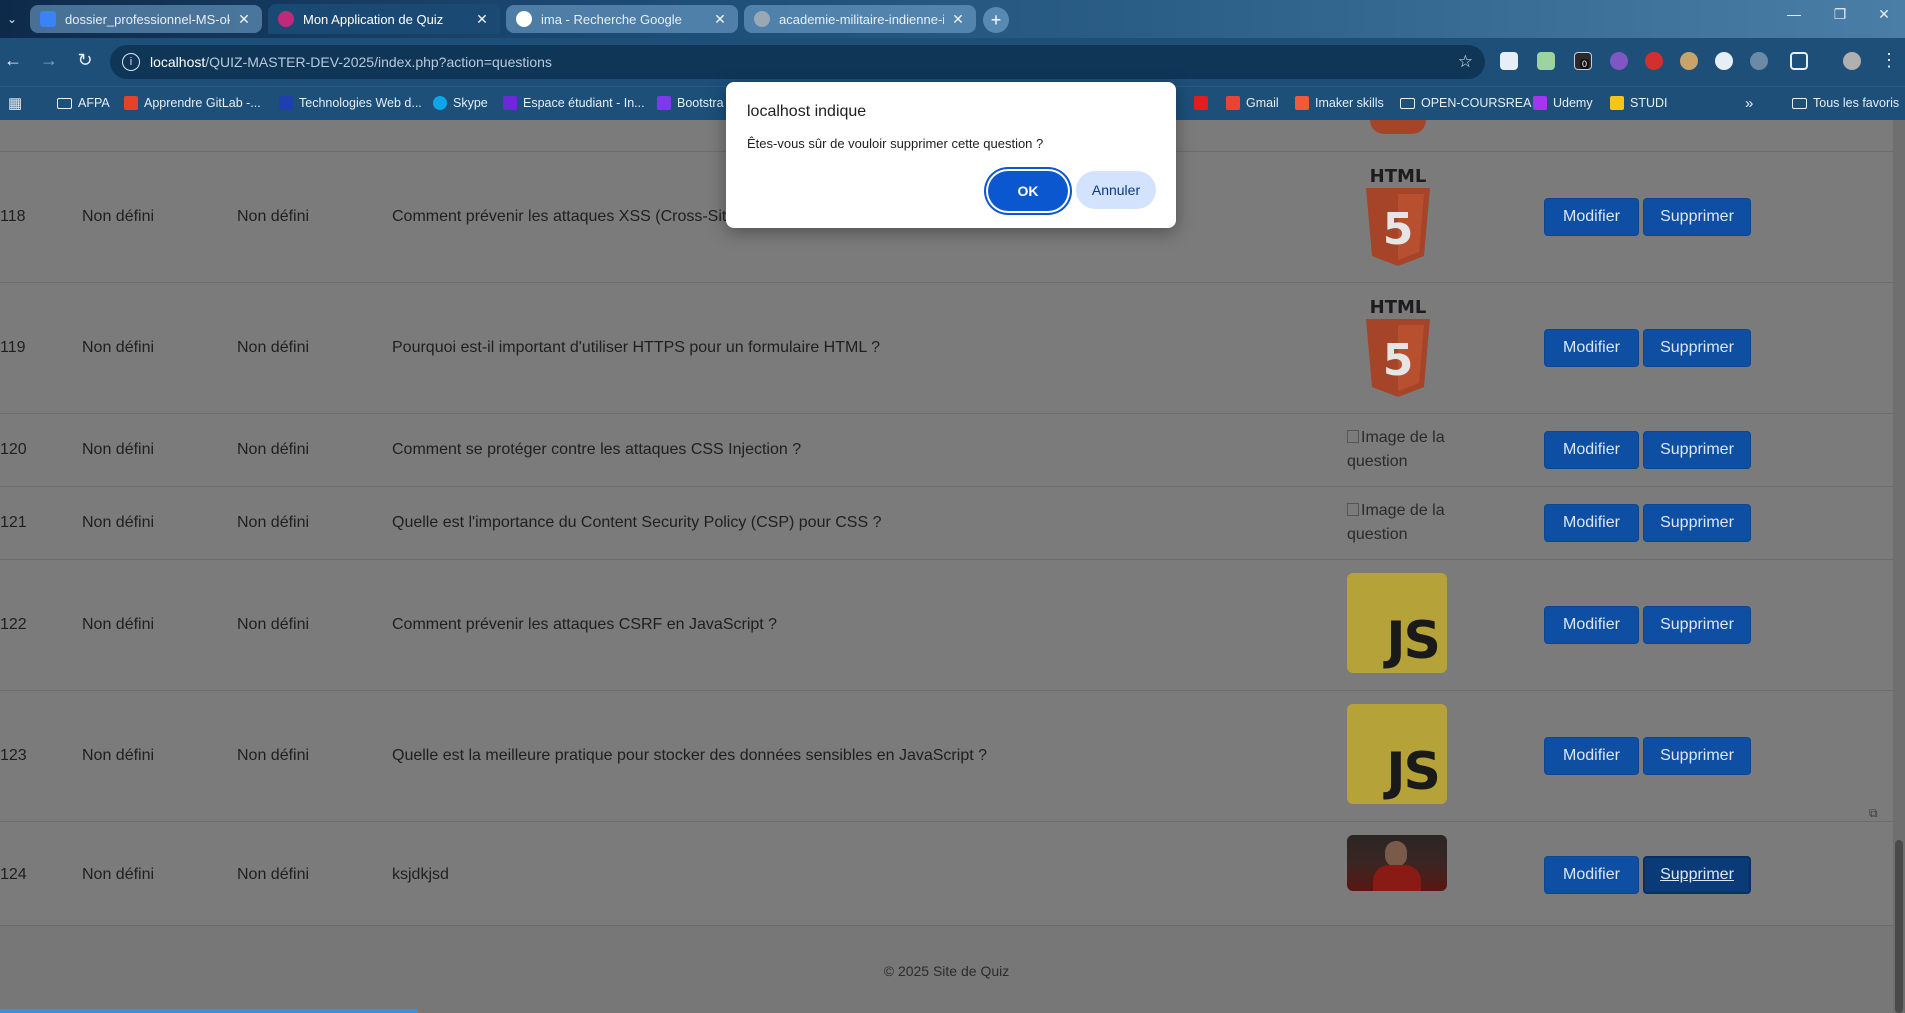 This screenshot has height=1013, width=1905. I want to click on cancel-button: Annuler, so click(1116, 190).